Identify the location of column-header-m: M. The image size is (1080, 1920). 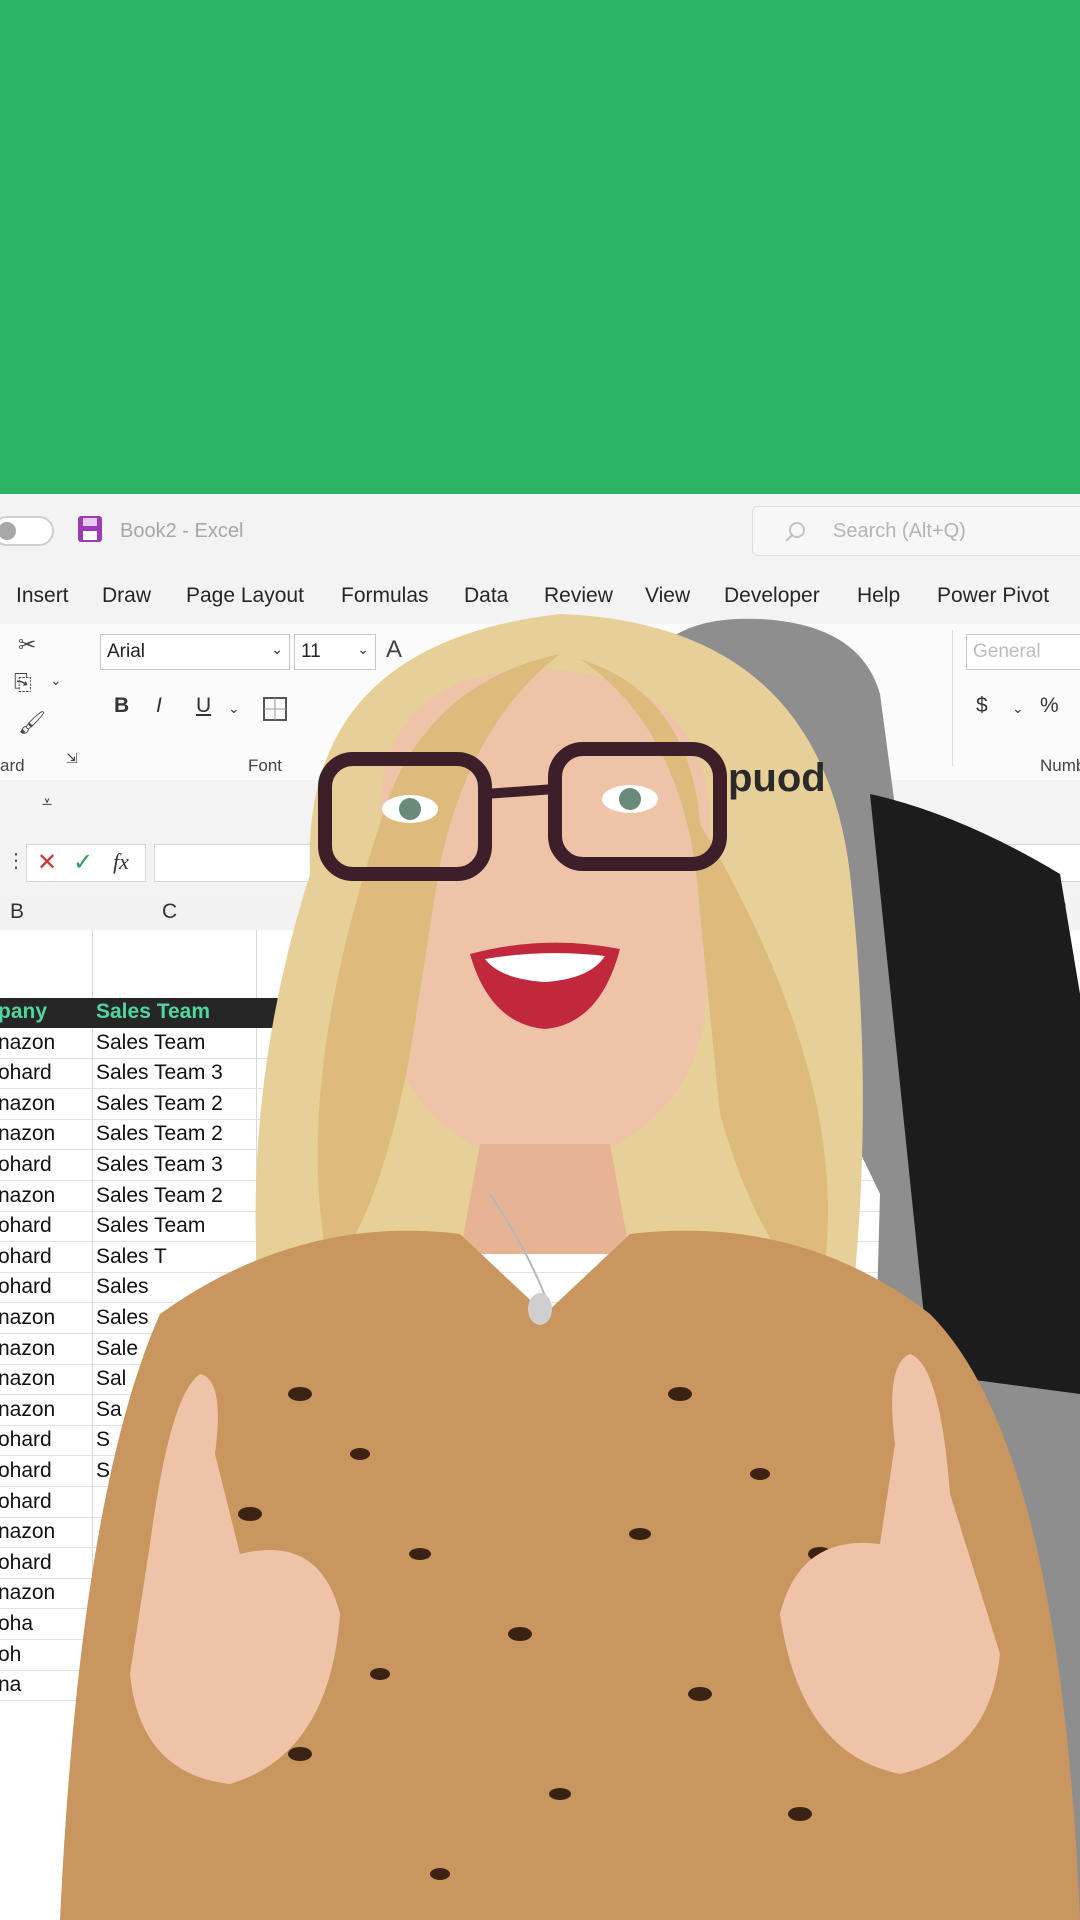
(995, 912).